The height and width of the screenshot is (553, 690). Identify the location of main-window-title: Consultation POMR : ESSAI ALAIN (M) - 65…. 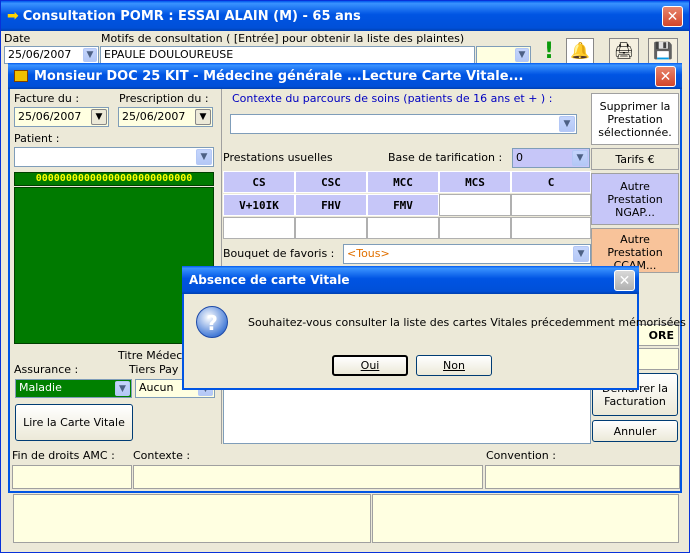
(191, 16).